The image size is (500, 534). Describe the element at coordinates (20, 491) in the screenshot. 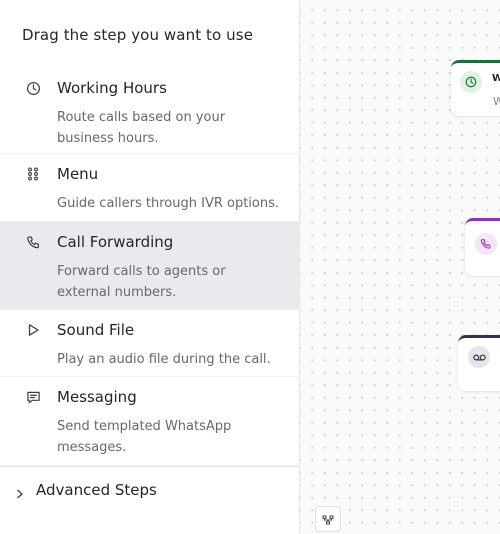

I see `chevron-right-icon` at that location.